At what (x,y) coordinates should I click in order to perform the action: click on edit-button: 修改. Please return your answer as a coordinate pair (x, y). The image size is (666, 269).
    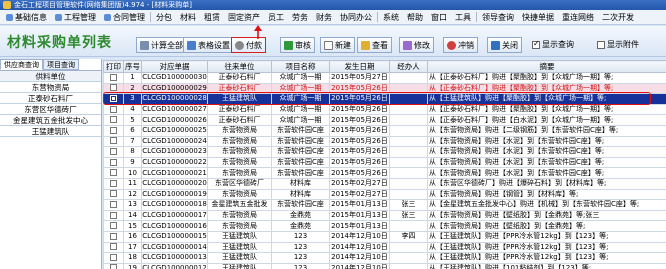
    Looking at the image, I should click on (416, 45).